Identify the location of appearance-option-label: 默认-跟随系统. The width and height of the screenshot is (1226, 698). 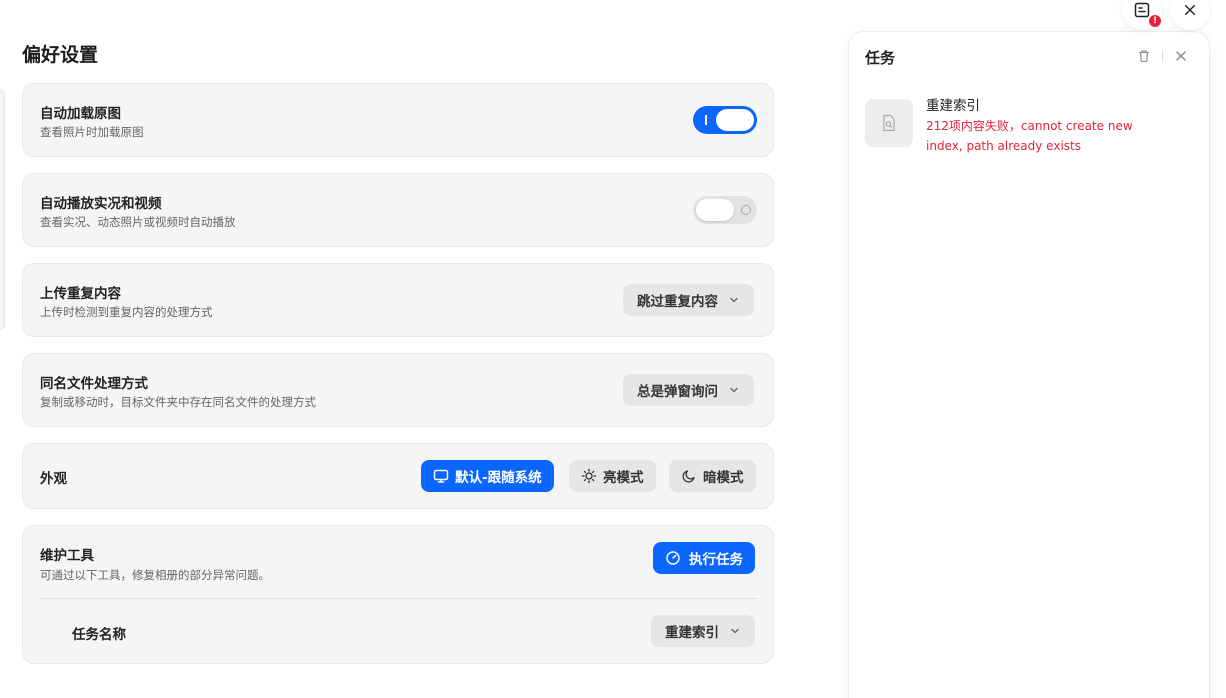
(498, 478).